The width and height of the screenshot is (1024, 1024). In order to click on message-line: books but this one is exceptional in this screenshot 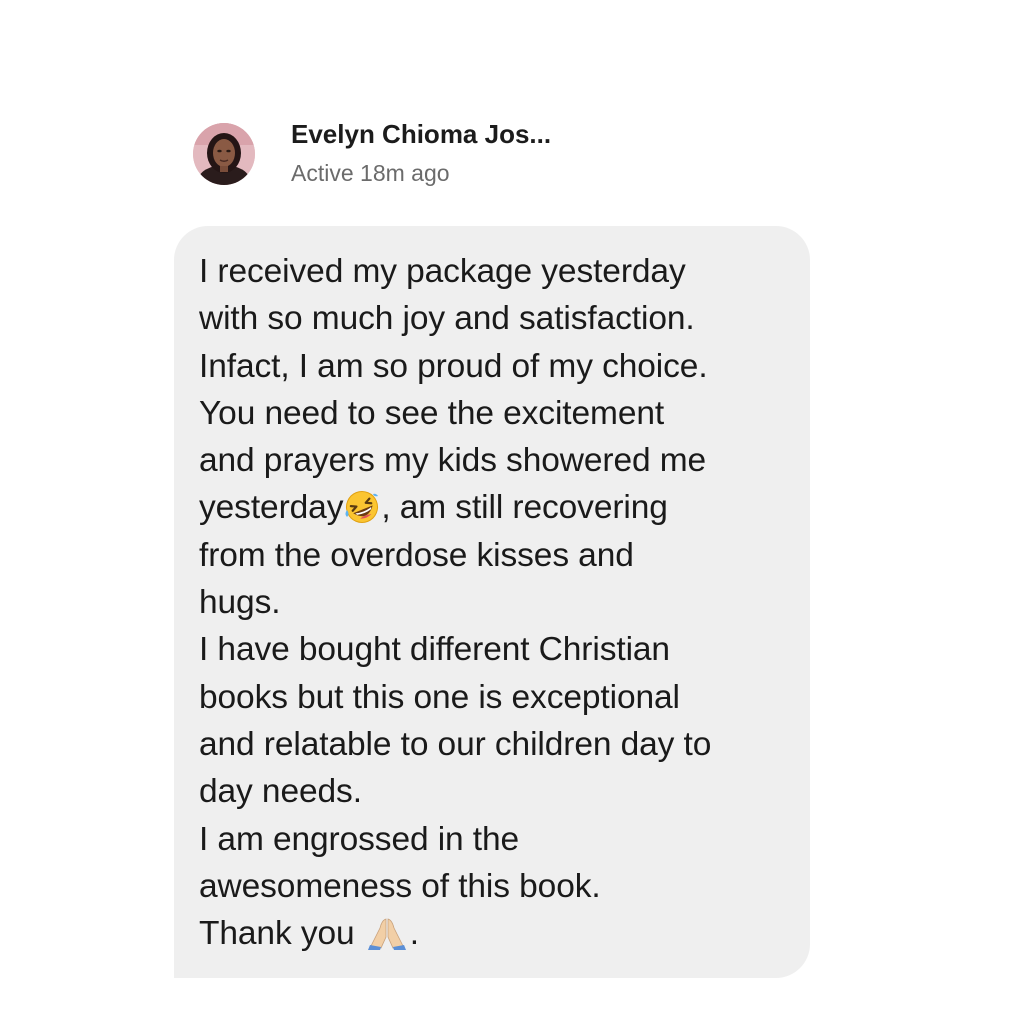, I will do `click(439, 697)`.